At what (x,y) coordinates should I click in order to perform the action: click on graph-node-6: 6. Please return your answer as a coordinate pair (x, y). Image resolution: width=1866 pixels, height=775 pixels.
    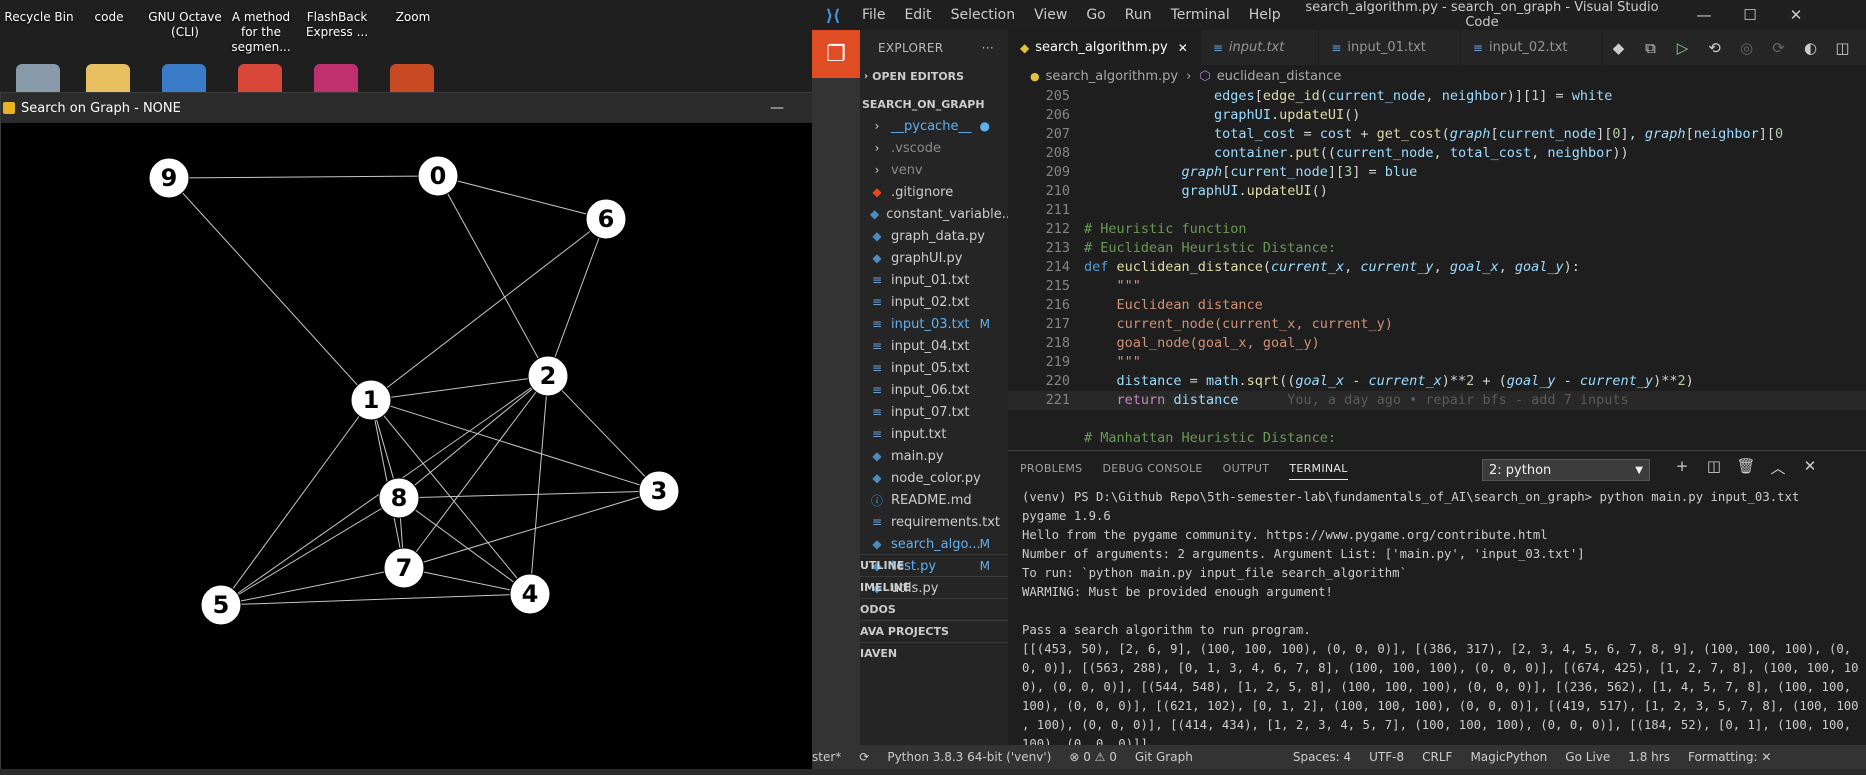
    Looking at the image, I should click on (606, 219).